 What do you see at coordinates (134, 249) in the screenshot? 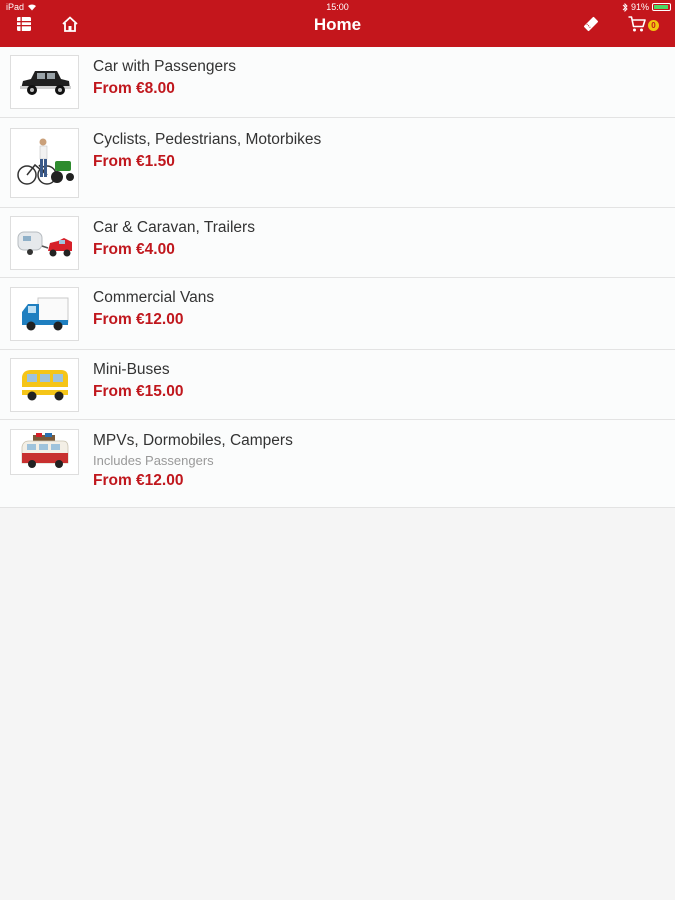
I see `item-price: From €4.00` at bounding box center [134, 249].